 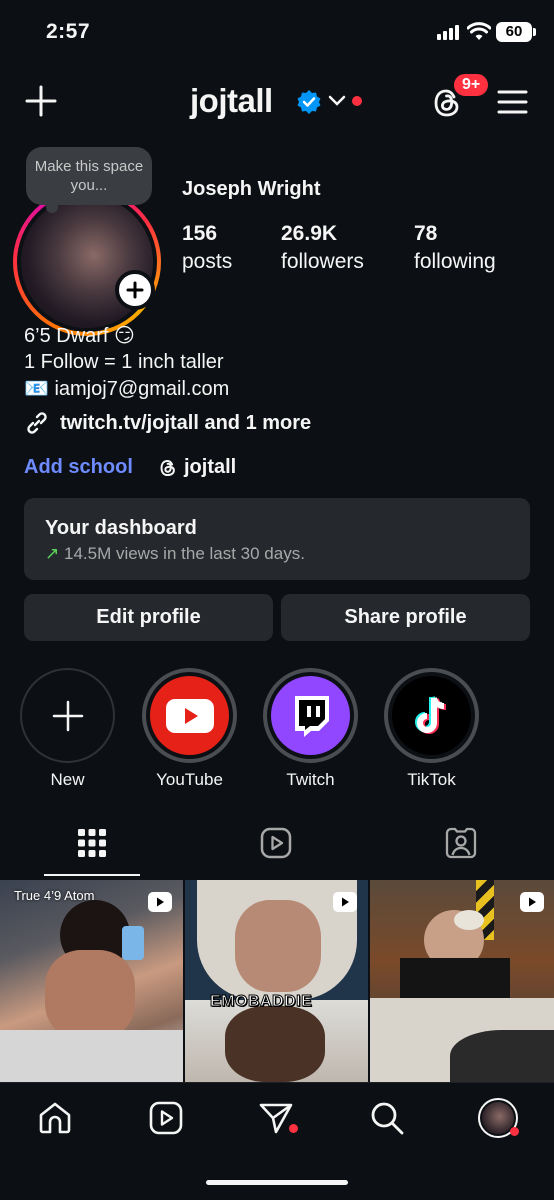 I want to click on post-tile: EMOBADDIE, so click(x=276, y=981).